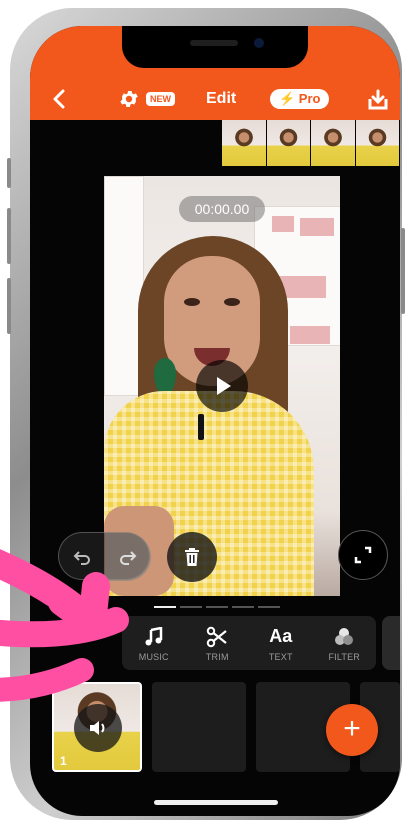 The height and width of the screenshot is (826, 410). Describe the element at coordinates (63, 761) in the screenshot. I see `clip-number: 1` at that location.